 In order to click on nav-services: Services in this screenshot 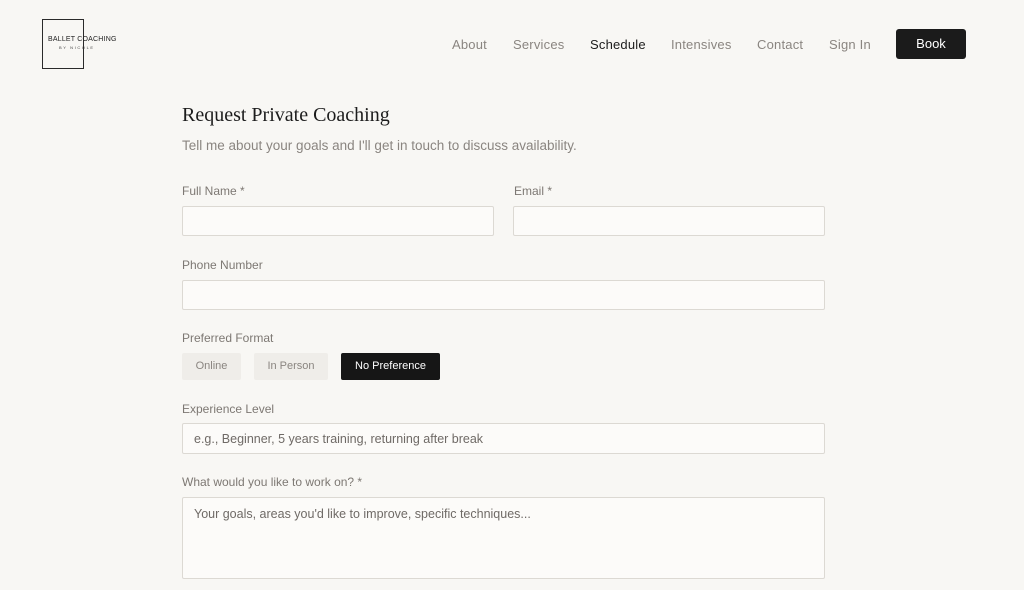, I will do `click(538, 44)`.